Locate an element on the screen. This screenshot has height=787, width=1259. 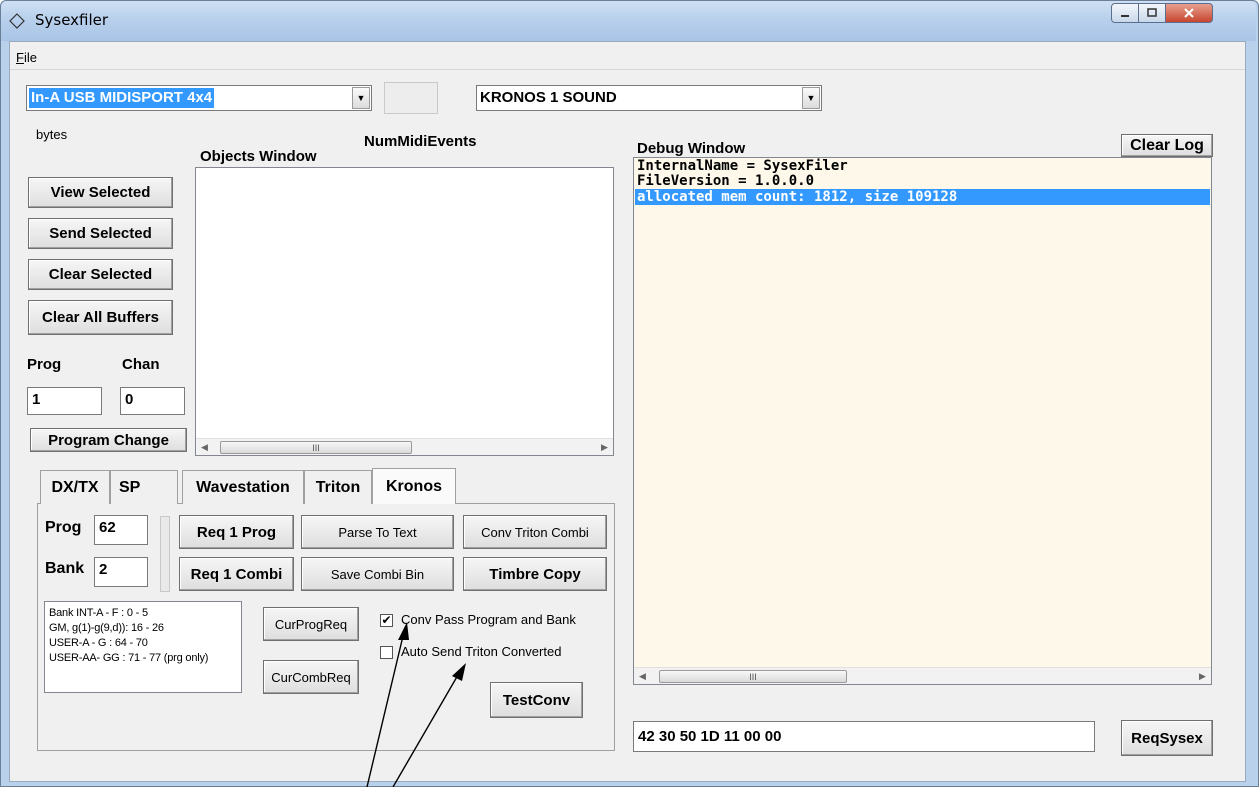
req-1-combi-button: Req 1 Combi is located at coordinates (236, 574).